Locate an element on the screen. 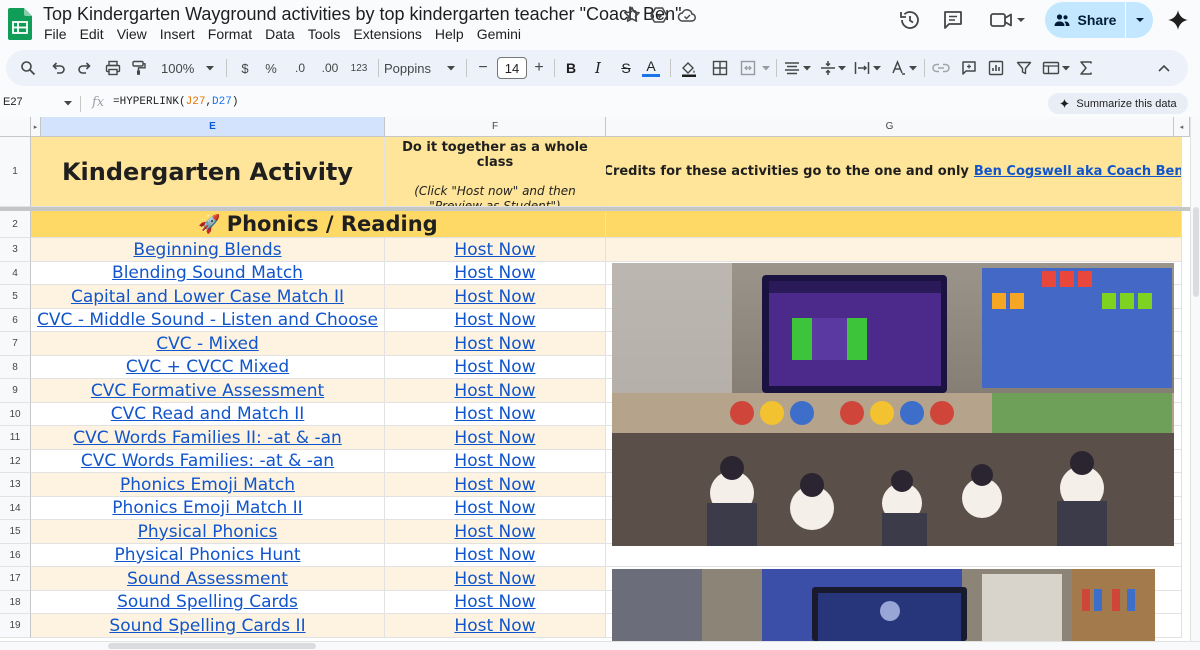  activity-cell: Capital and Lower Case Match II is located at coordinates (208, 297).